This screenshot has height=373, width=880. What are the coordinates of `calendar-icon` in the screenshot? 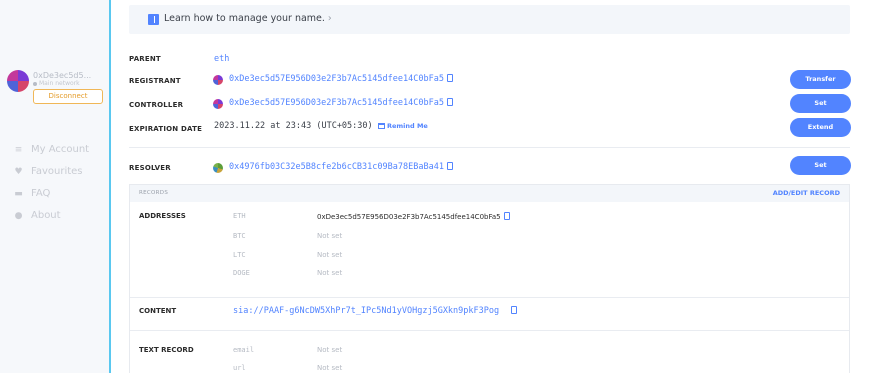 It's located at (381, 126).